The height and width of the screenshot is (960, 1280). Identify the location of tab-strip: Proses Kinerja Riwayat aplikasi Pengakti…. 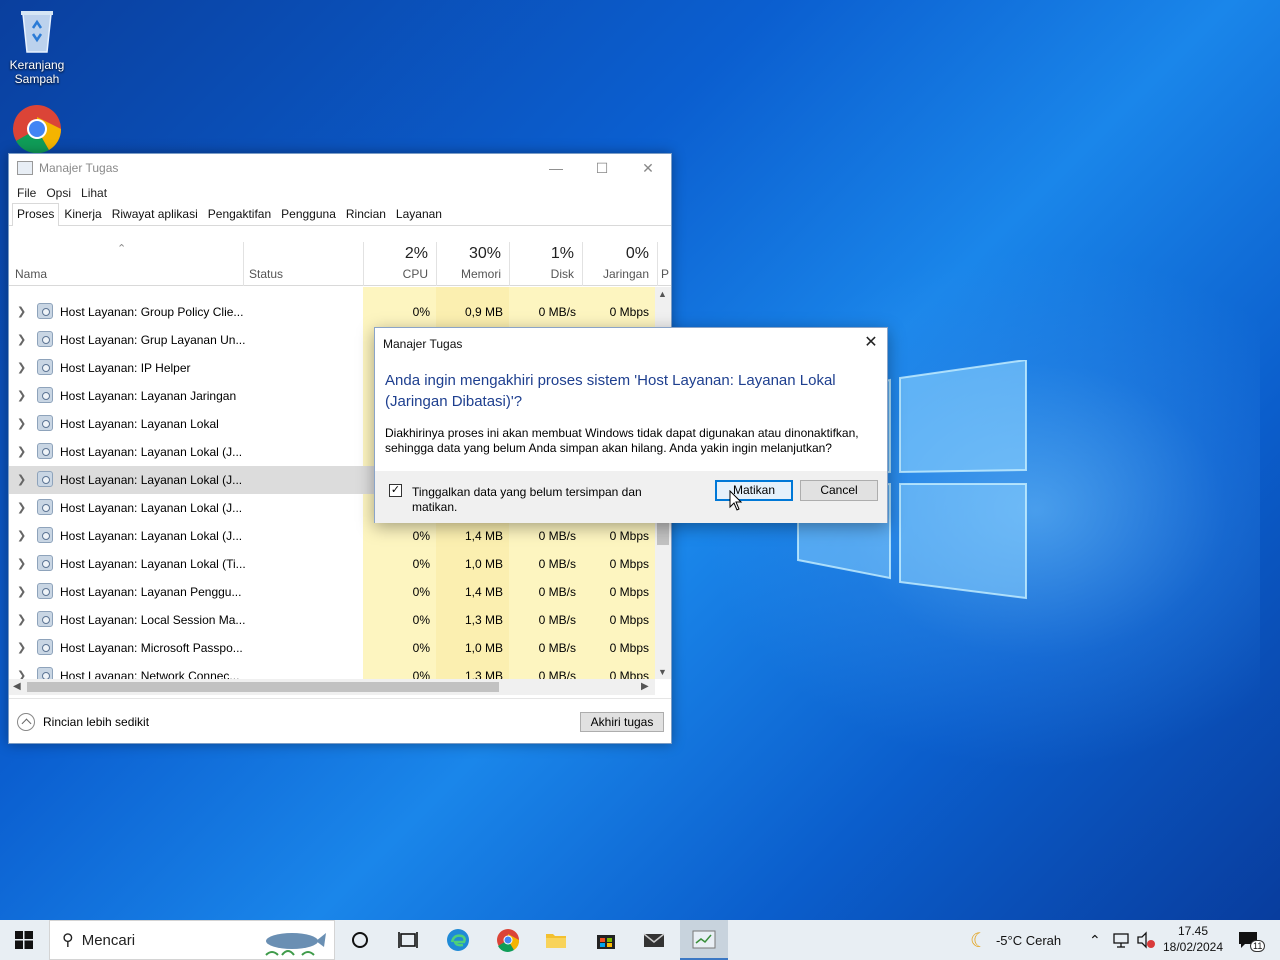
(340, 214).